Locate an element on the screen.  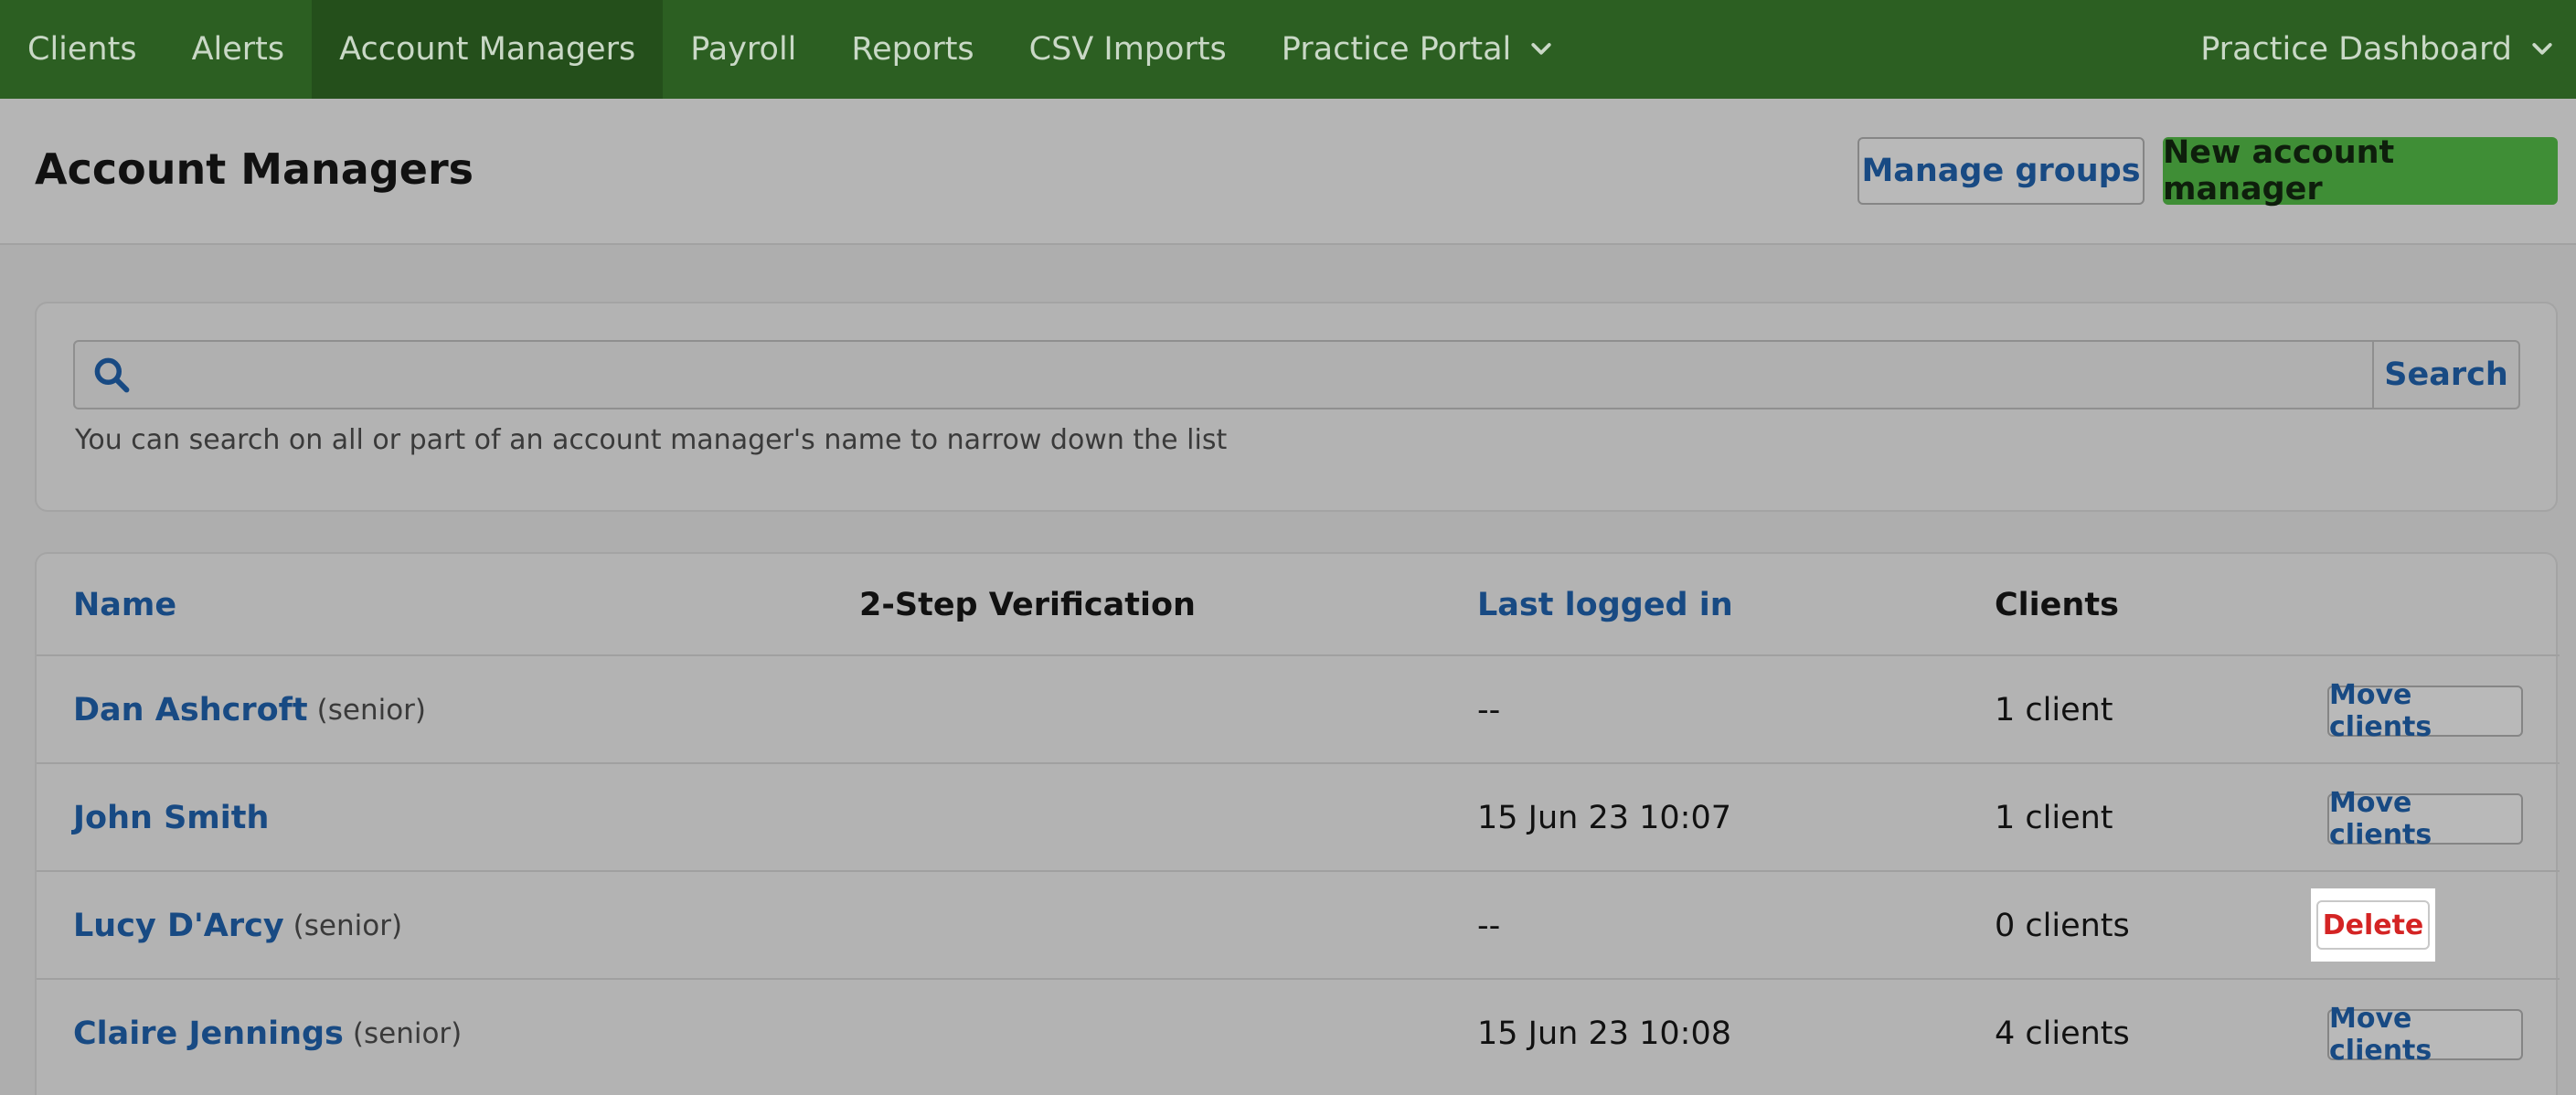
nav-item-practice-portal: Practice Portal is located at coordinates (1418, 49).